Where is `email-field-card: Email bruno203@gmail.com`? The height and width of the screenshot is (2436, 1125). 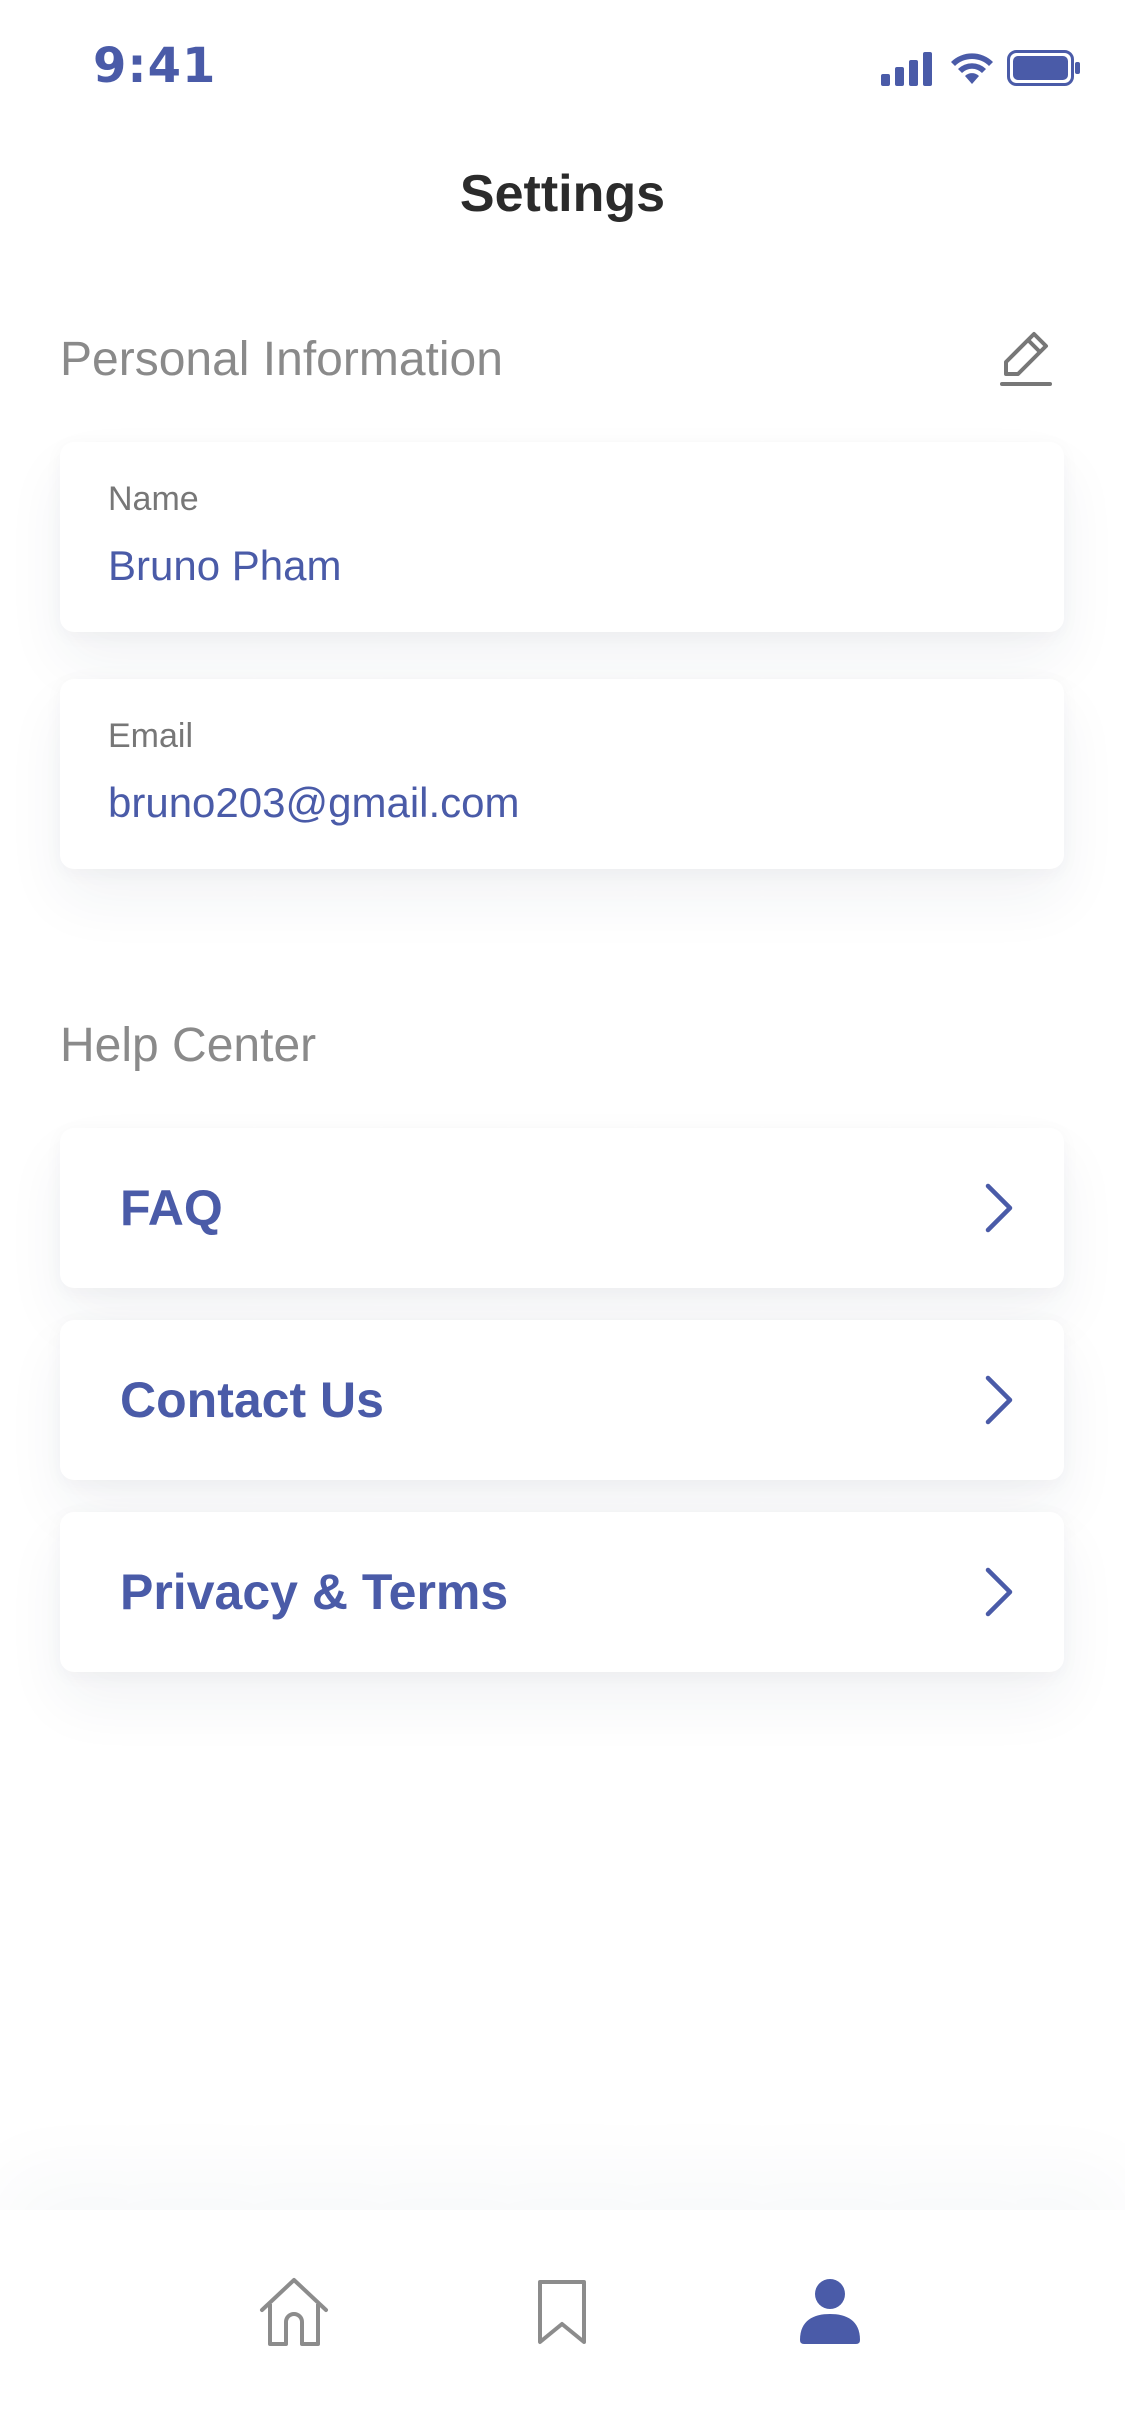
email-field-card: Email bruno203@gmail.com is located at coordinates (562, 774).